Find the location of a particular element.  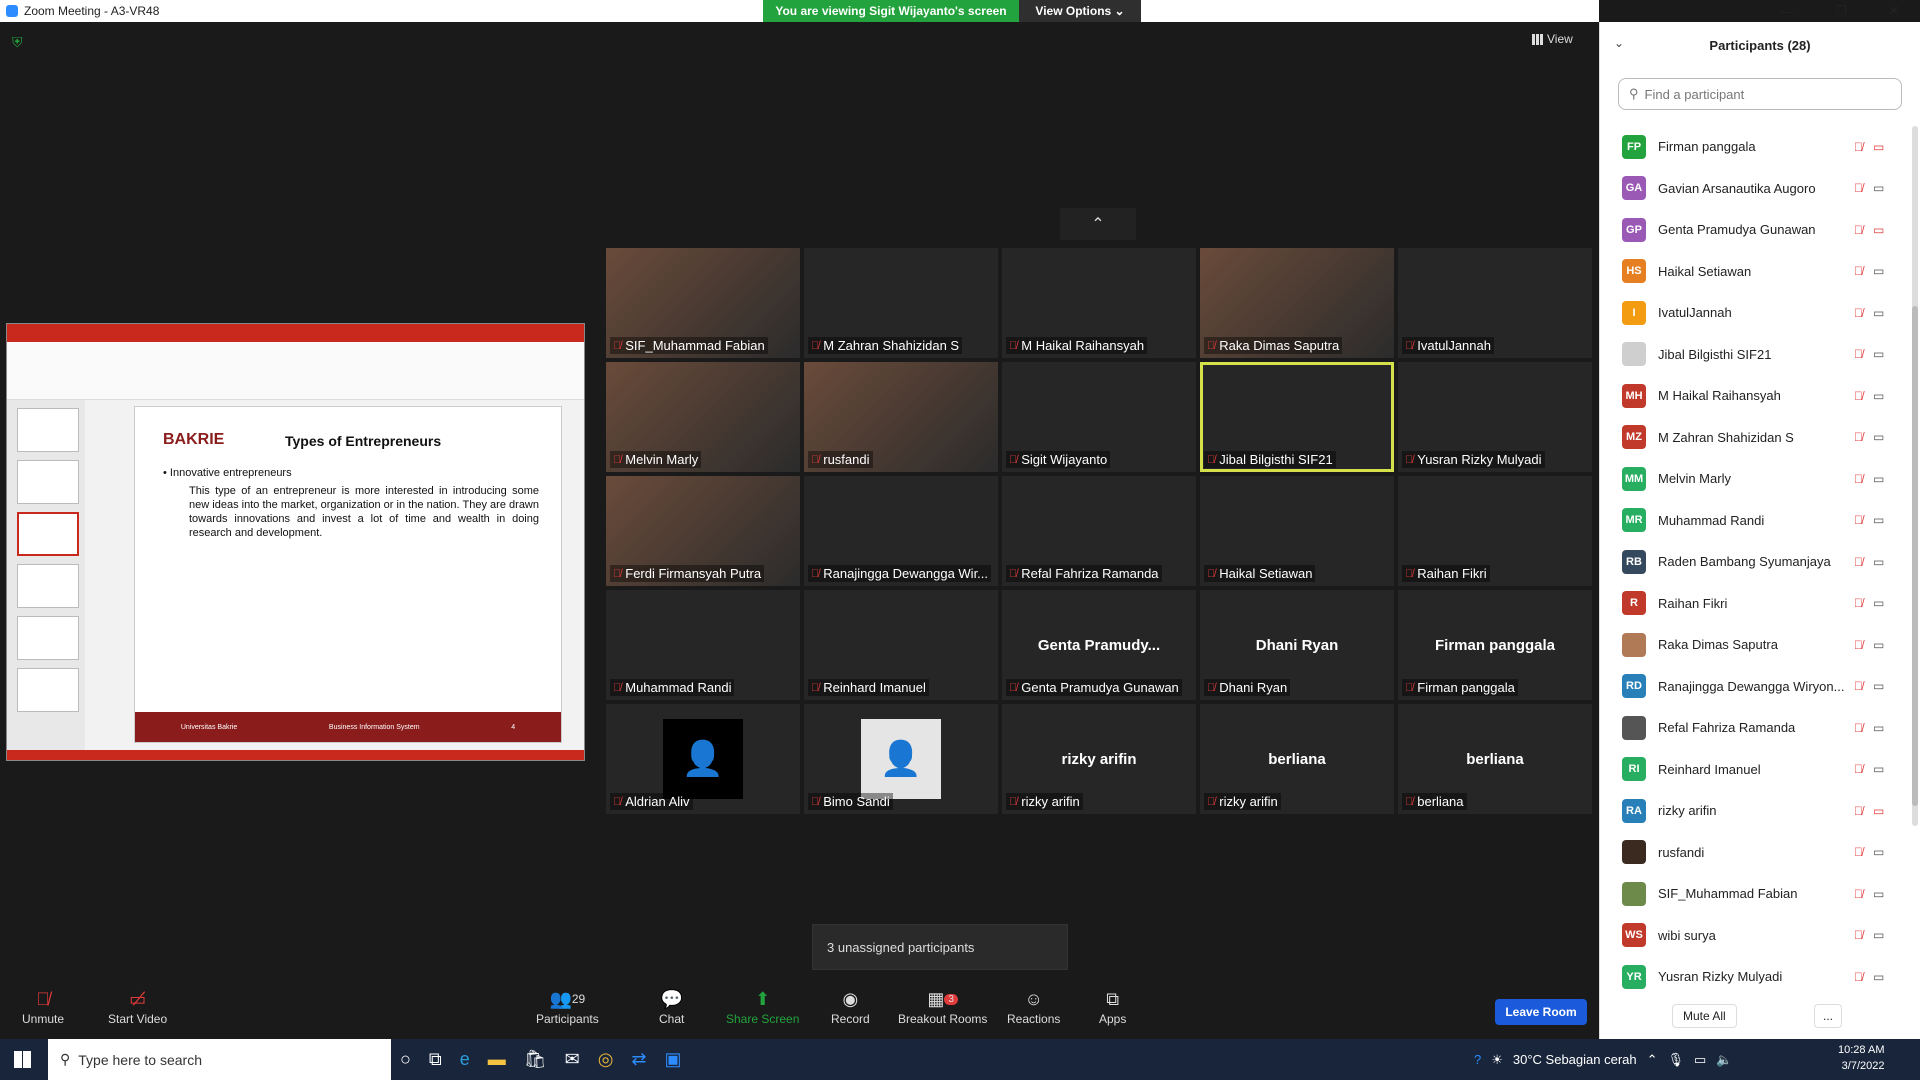

chrome-icon: ◎ is located at coordinates (606, 1059).